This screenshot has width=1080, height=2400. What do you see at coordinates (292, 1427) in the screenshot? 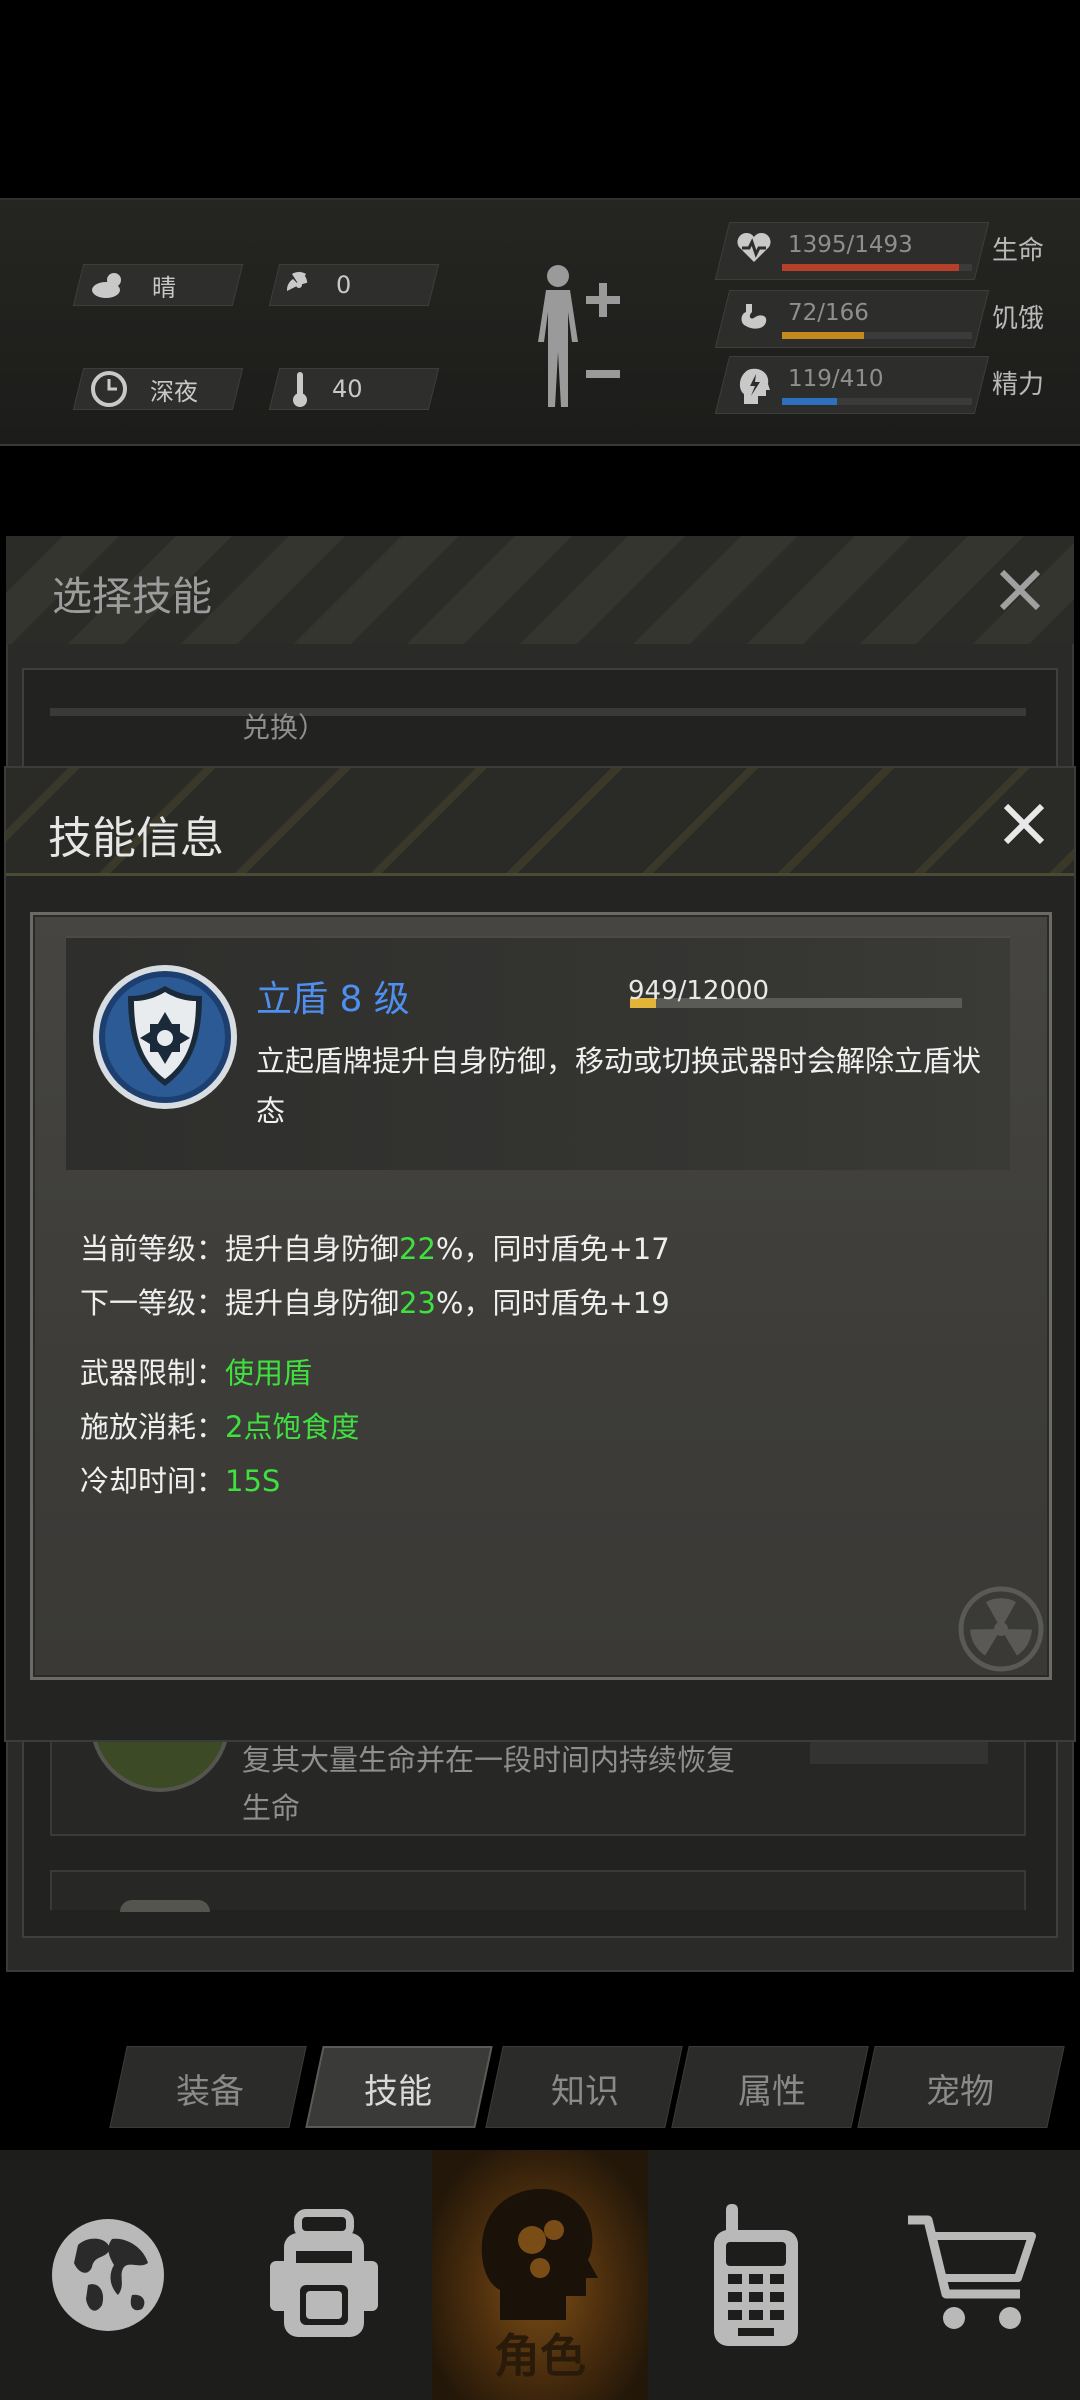
I see `cost-value: 2点饱食度` at bounding box center [292, 1427].